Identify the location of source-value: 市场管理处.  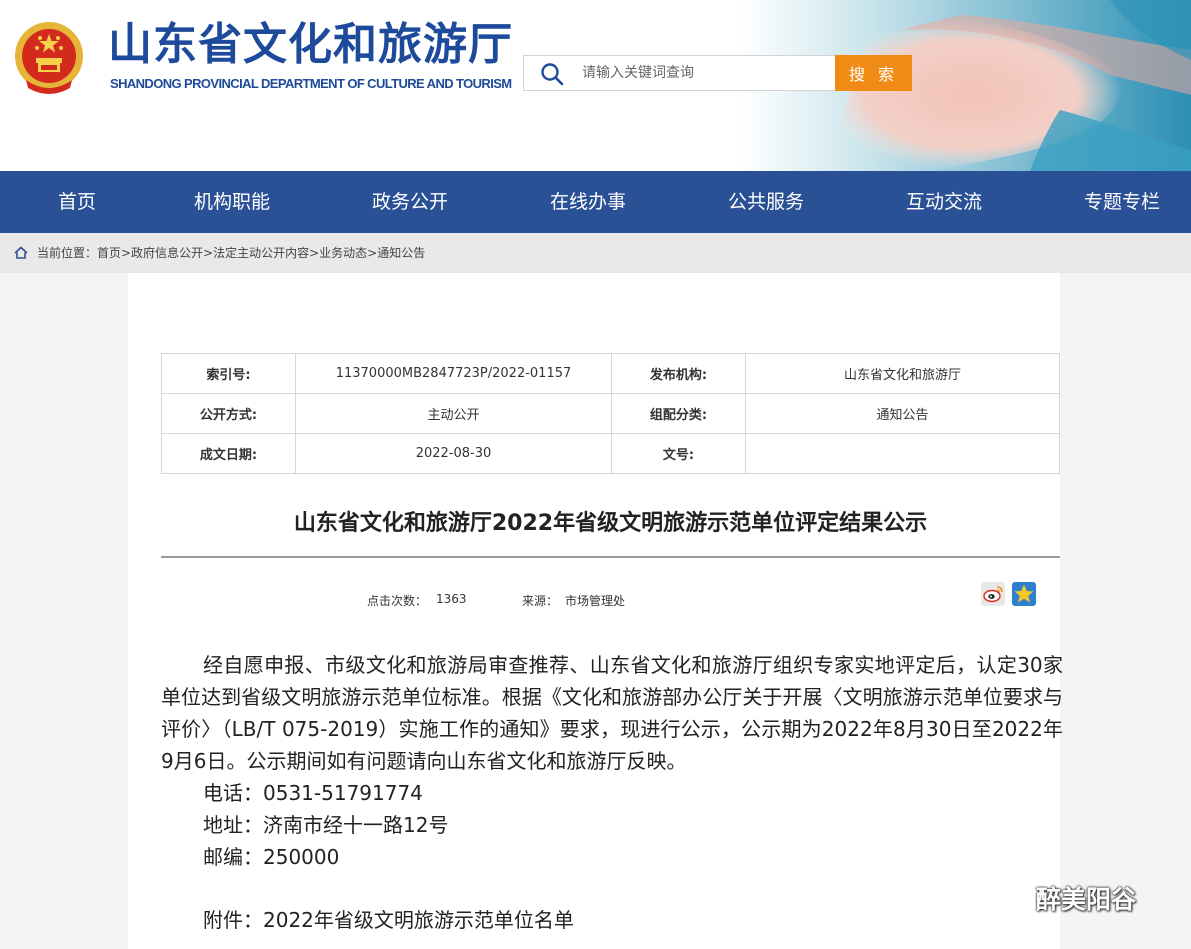
(595, 601).